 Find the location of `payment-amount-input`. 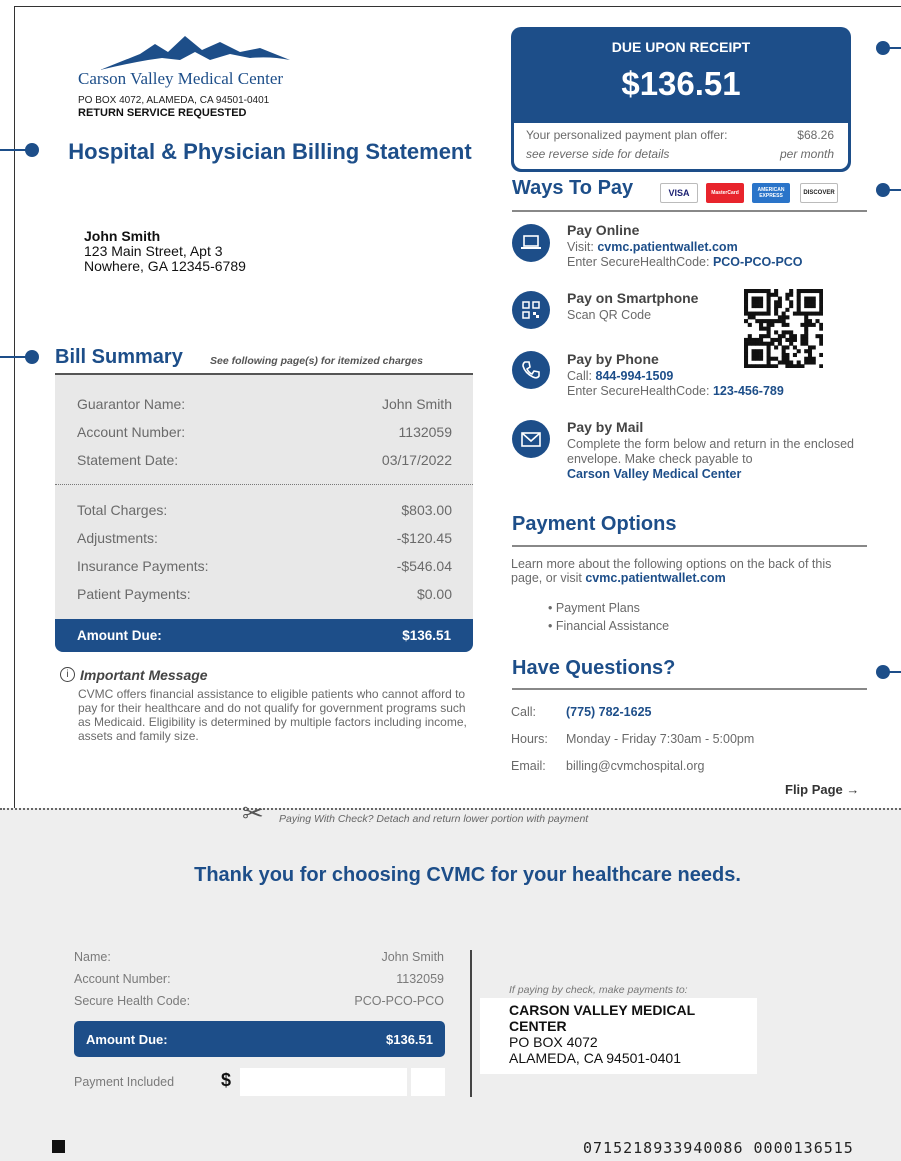

payment-amount-input is located at coordinates (323, 1082).